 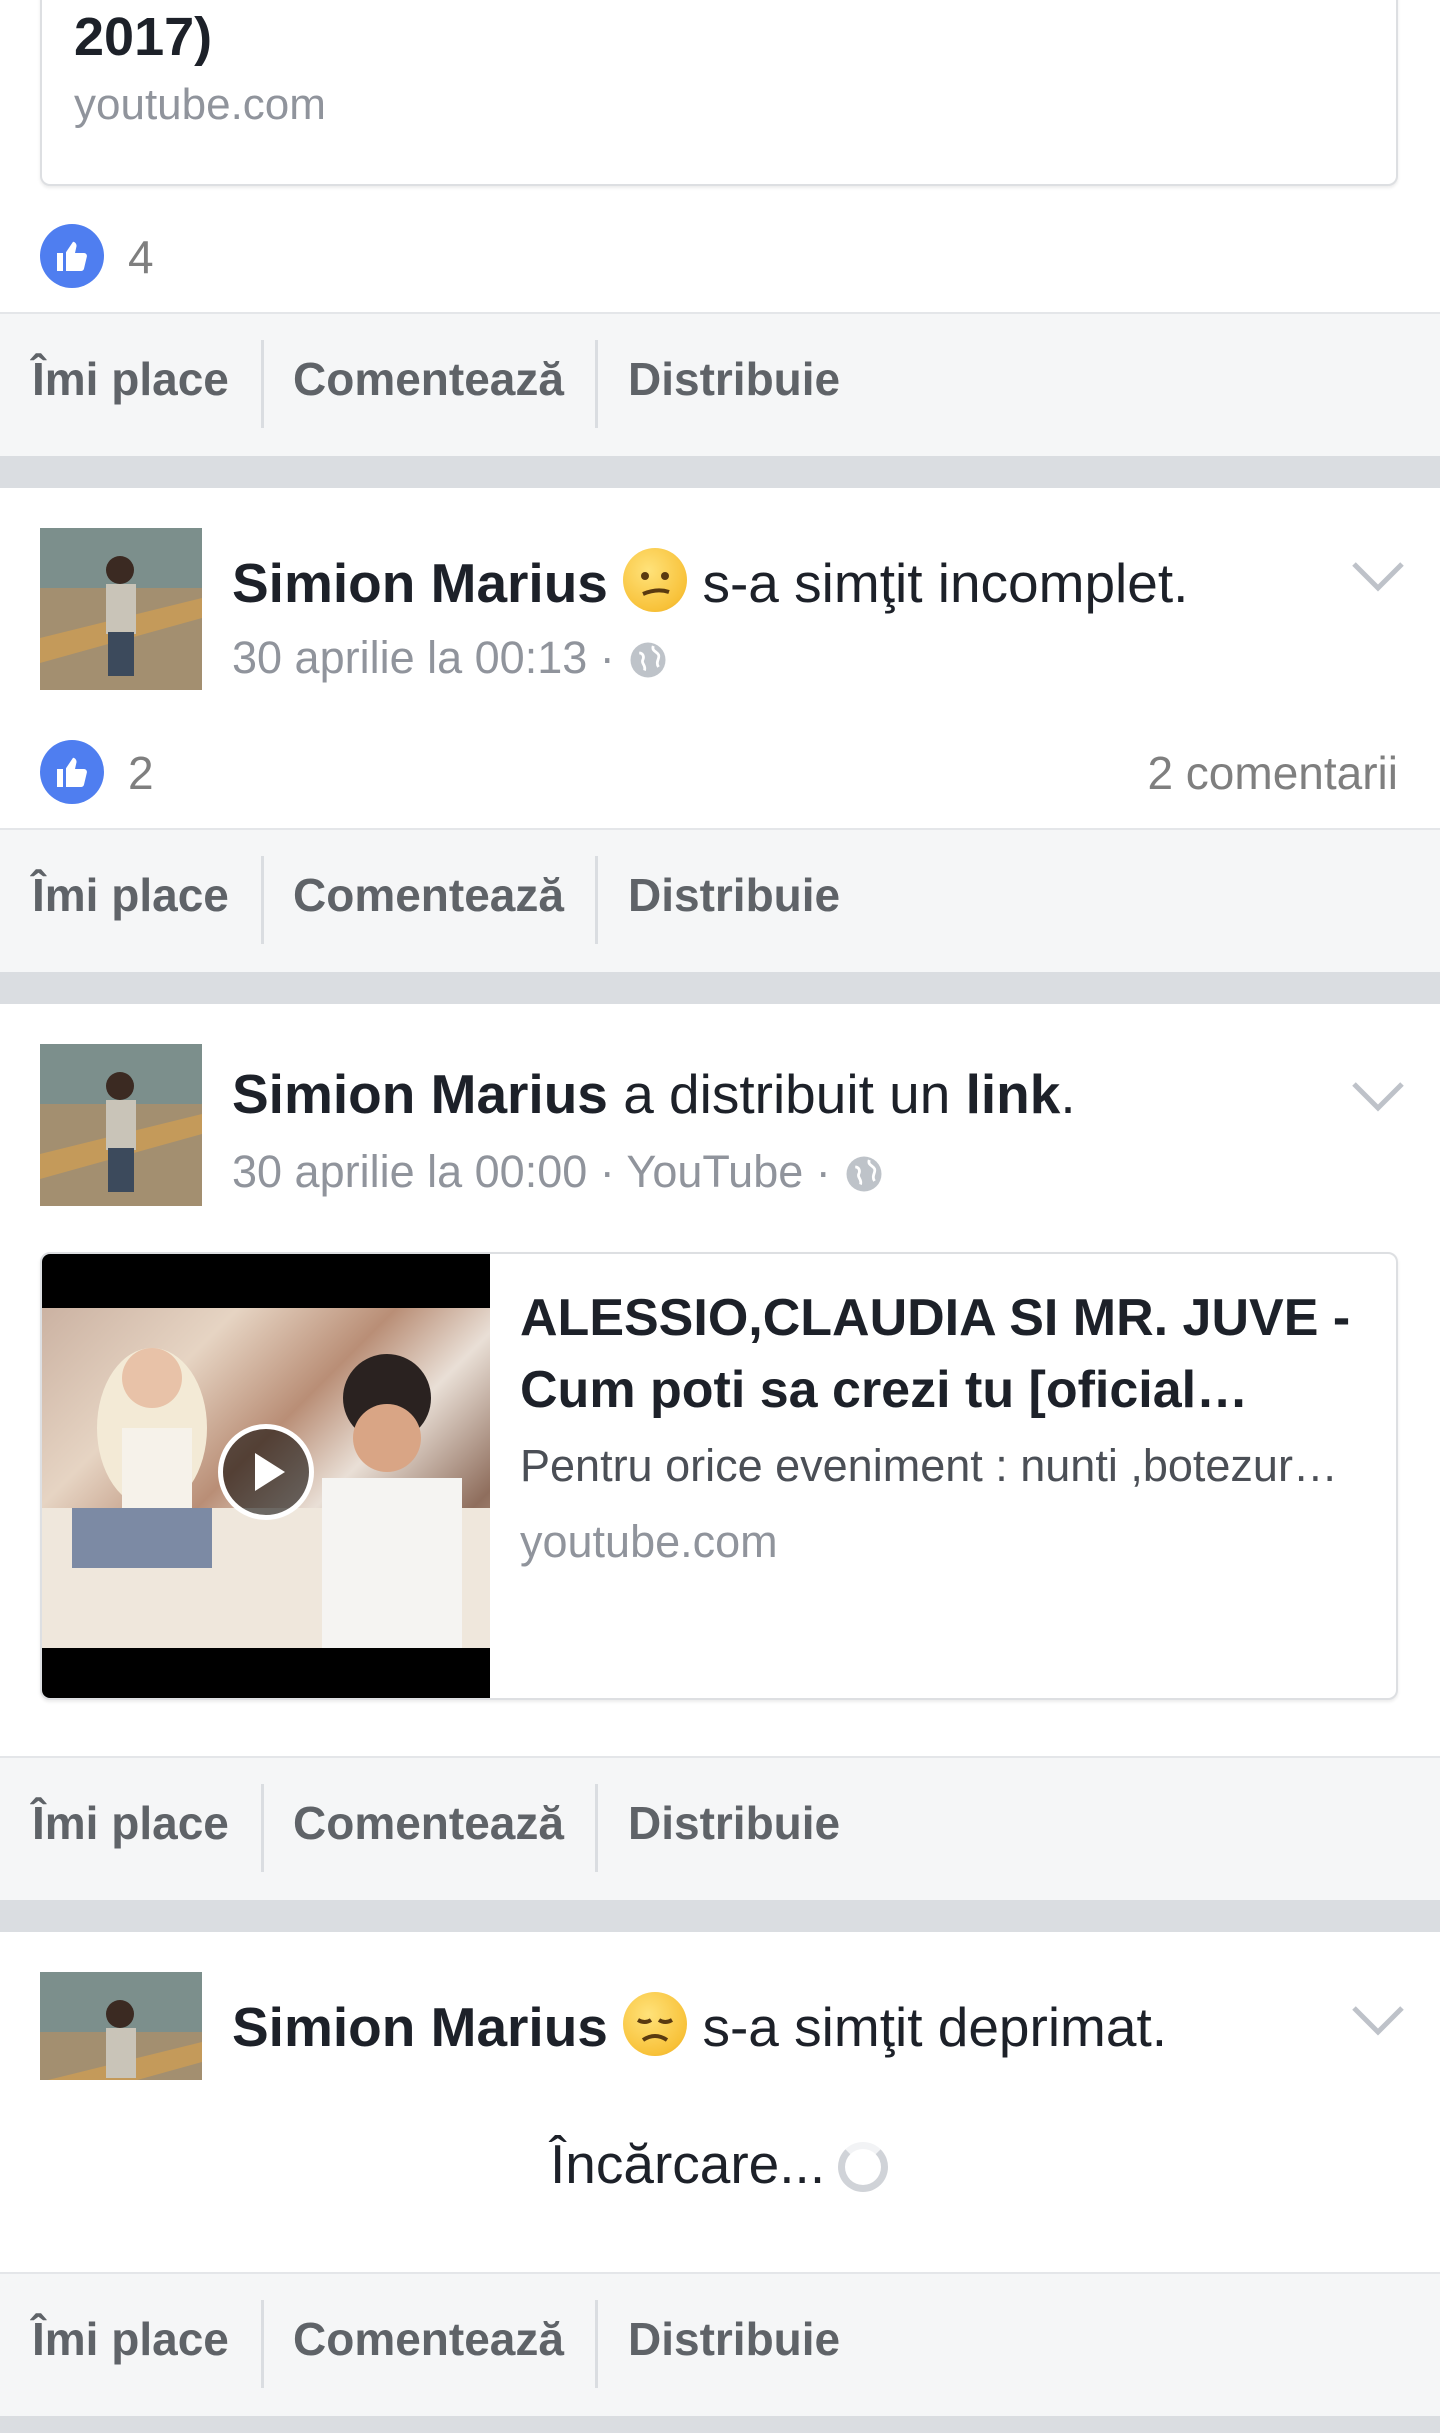 I want to click on post-header-line: Simion Marius s-a simţit incomplet., so click(x=710, y=581).